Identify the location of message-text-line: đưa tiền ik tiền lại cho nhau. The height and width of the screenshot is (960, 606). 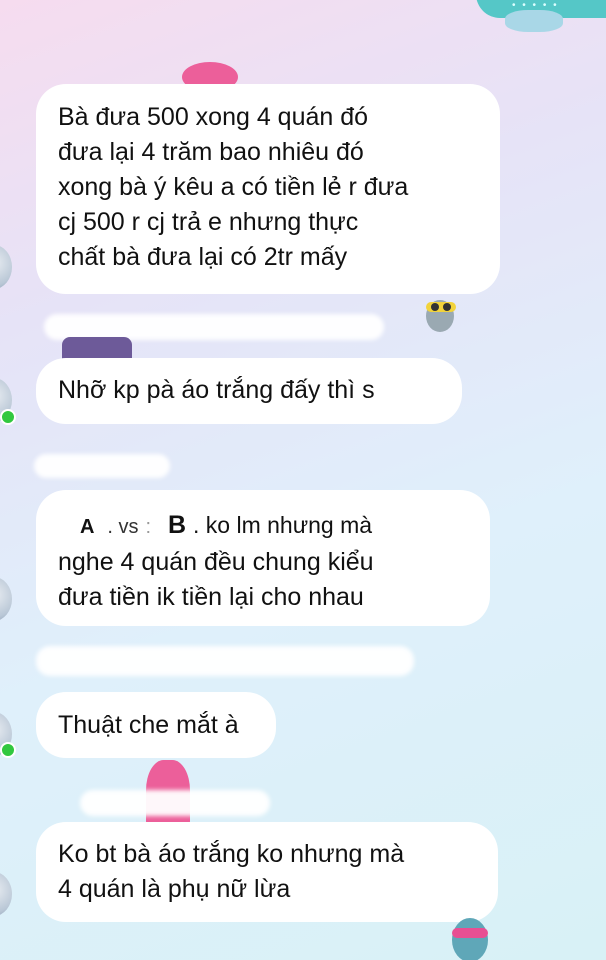
(211, 597).